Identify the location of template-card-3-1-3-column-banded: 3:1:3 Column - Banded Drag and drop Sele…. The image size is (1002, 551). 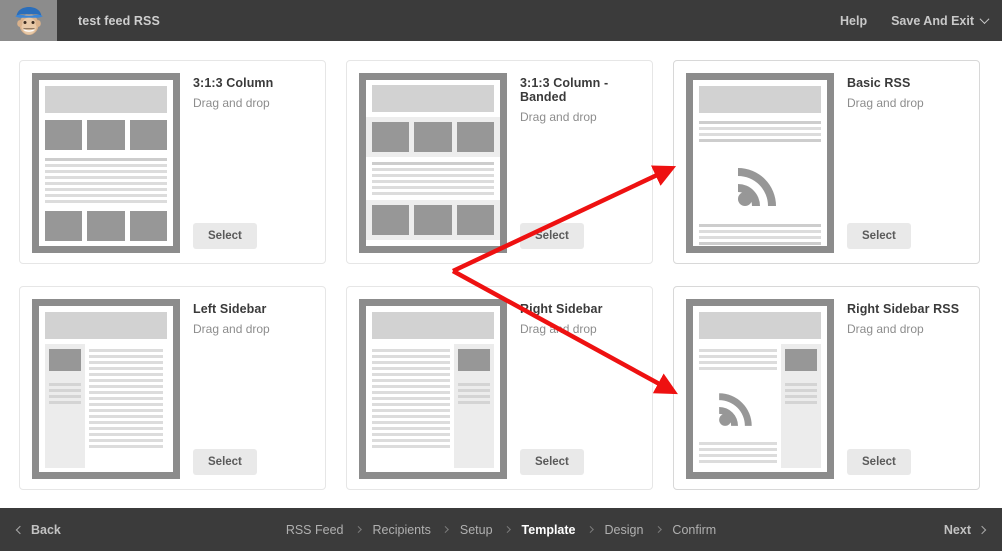
(499, 162).